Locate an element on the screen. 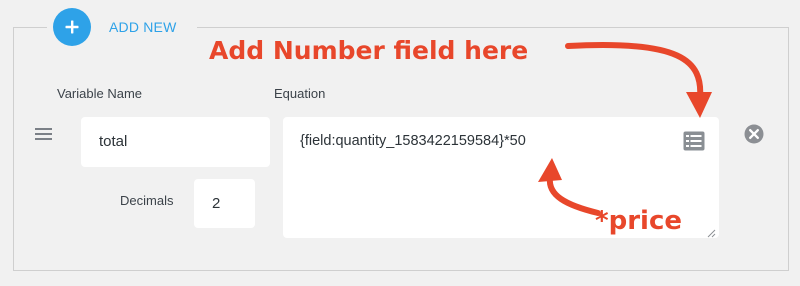 This screenshot has height=286, width=800. arrow-to-equation-head is located at coordinates (550, 170).